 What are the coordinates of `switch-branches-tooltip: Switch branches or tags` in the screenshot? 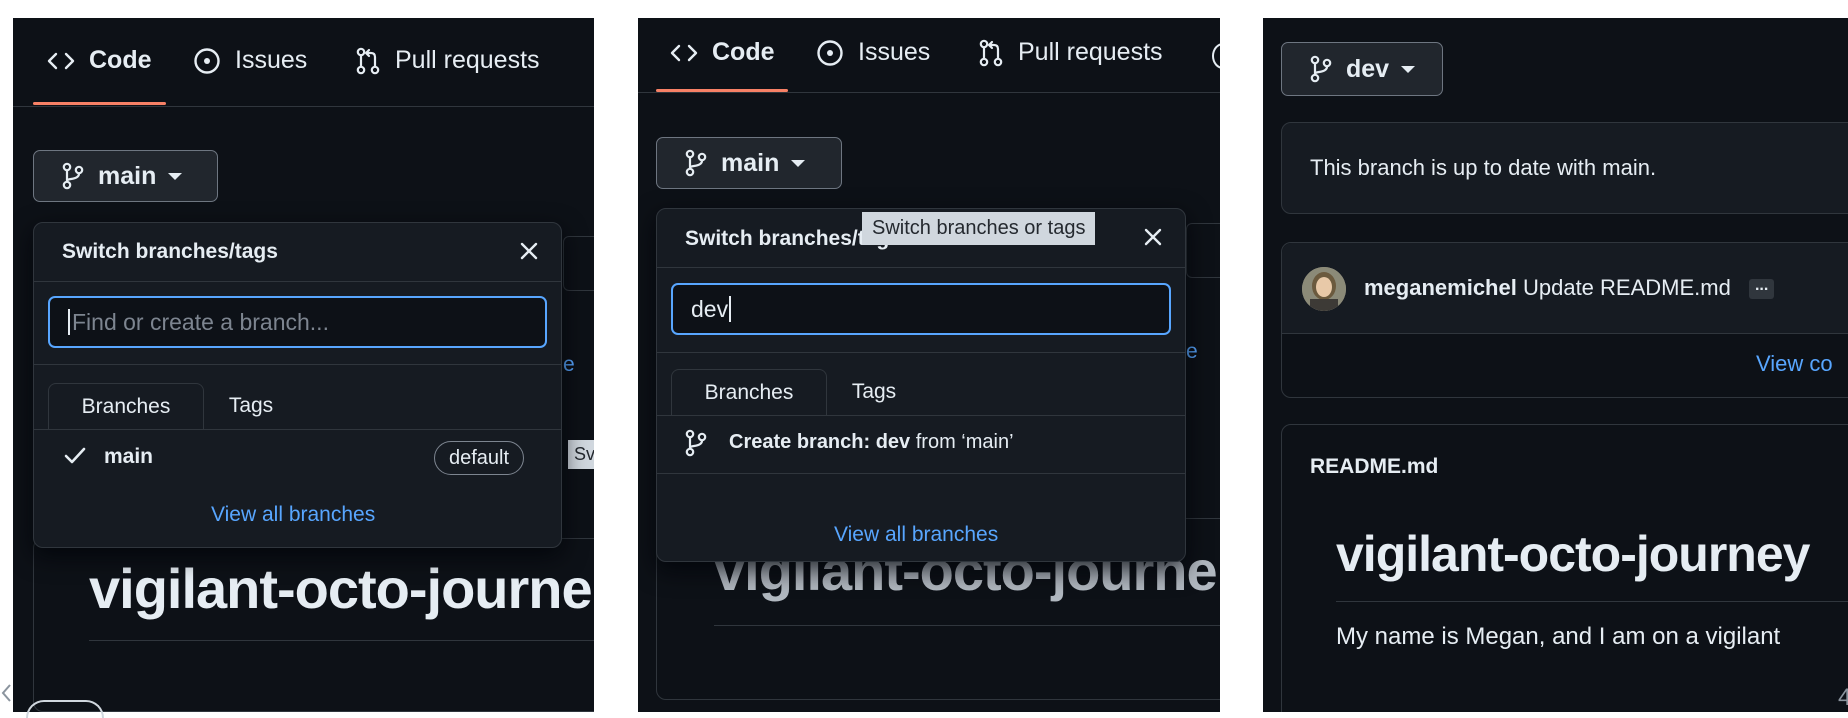 It's located at (979, 228).